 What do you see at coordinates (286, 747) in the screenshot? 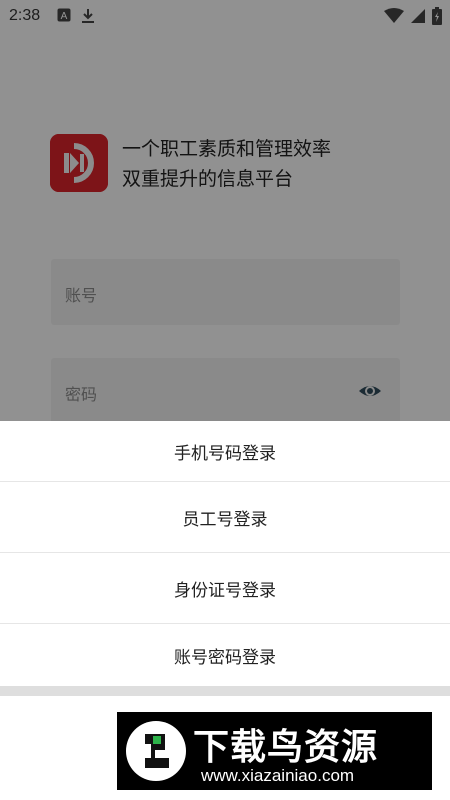
I see `watermark-title: 下载鸟资源` at bounding box center [286, 747].